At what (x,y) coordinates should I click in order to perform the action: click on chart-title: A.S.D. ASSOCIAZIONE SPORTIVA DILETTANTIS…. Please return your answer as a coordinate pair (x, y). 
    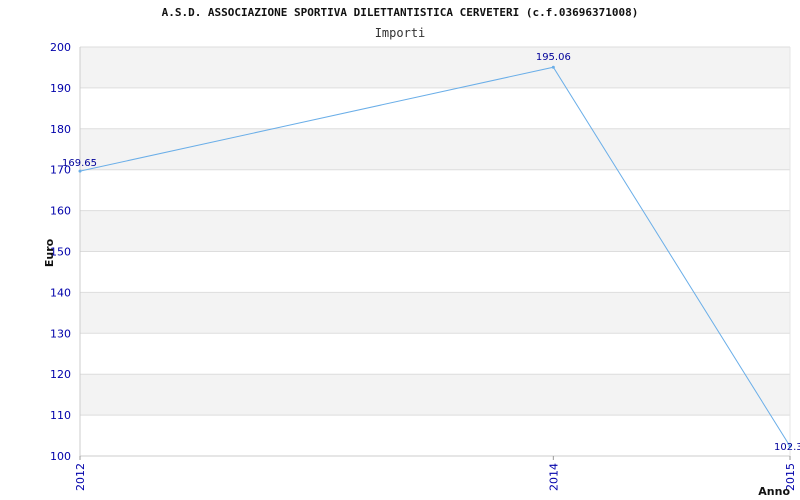
    Looking at the image, I should click on (400, 12).